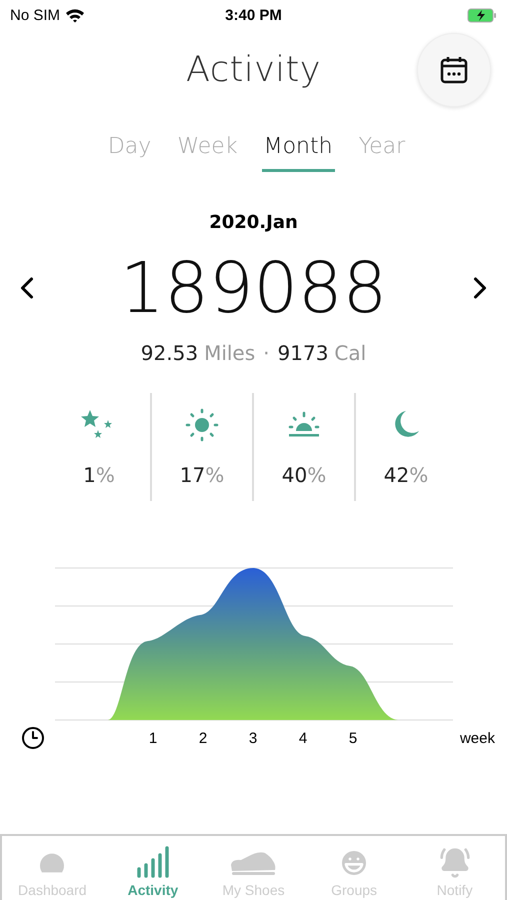  I want to click on battery-charging-icon, so click(482, 15).